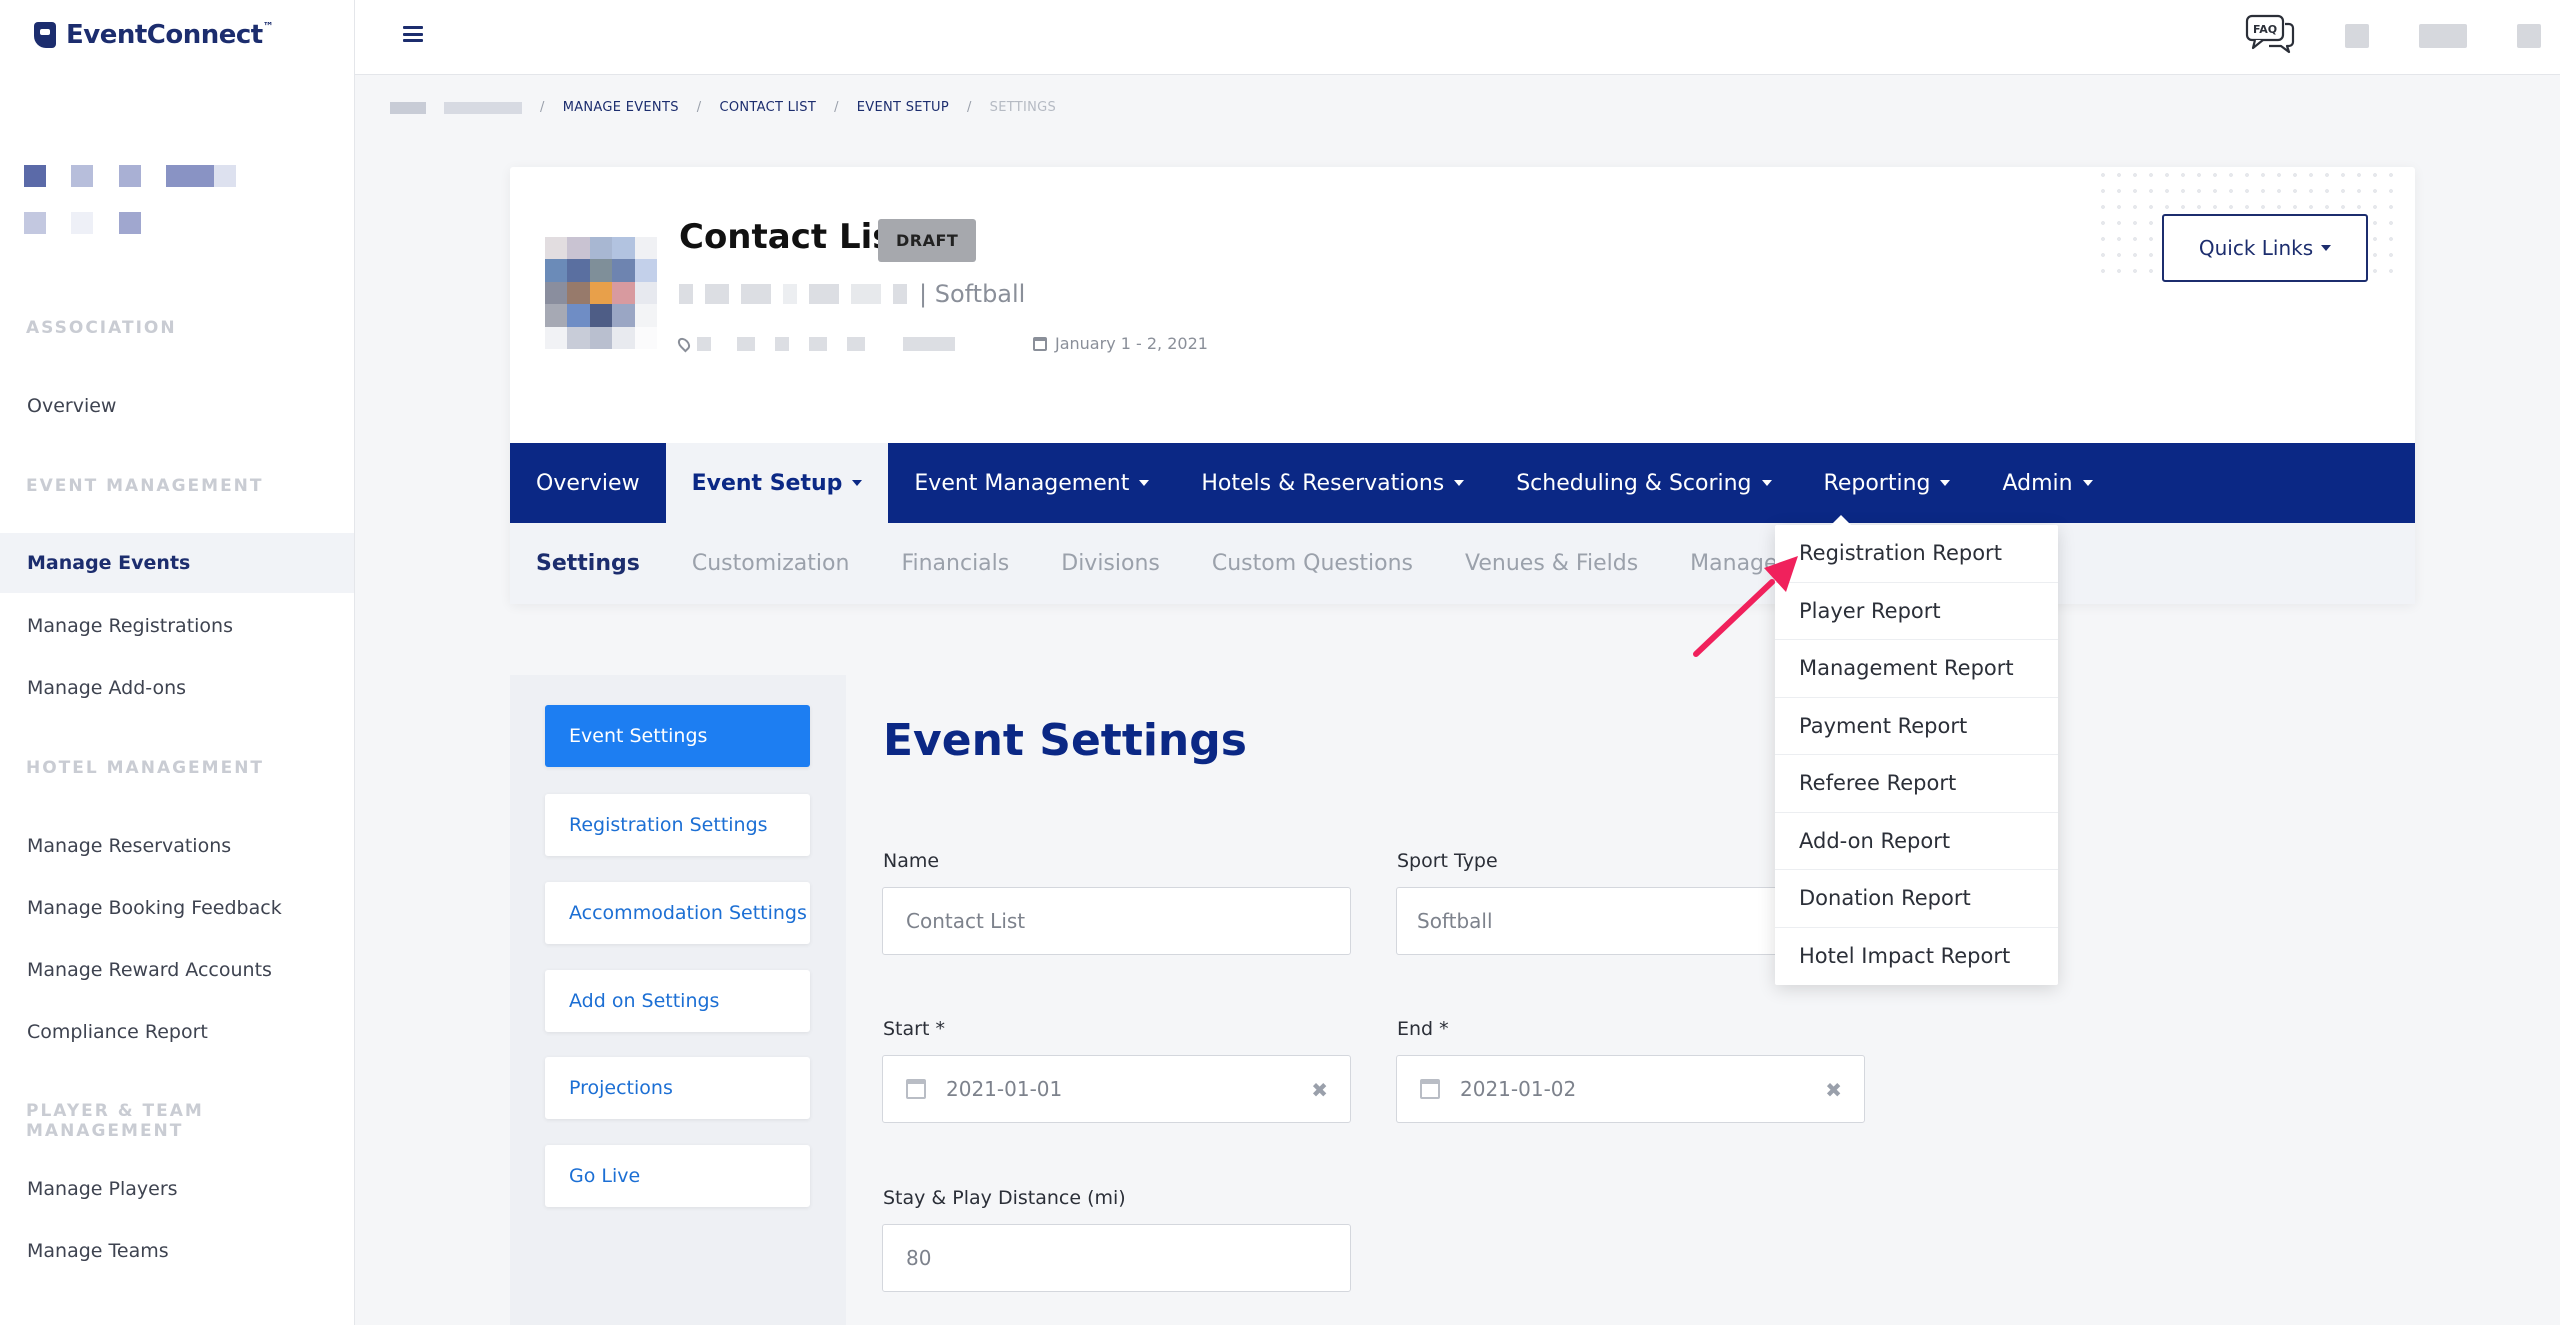  I want to click on settings-menu-add-on-settings: Add on Settings, so click(677, 1001).